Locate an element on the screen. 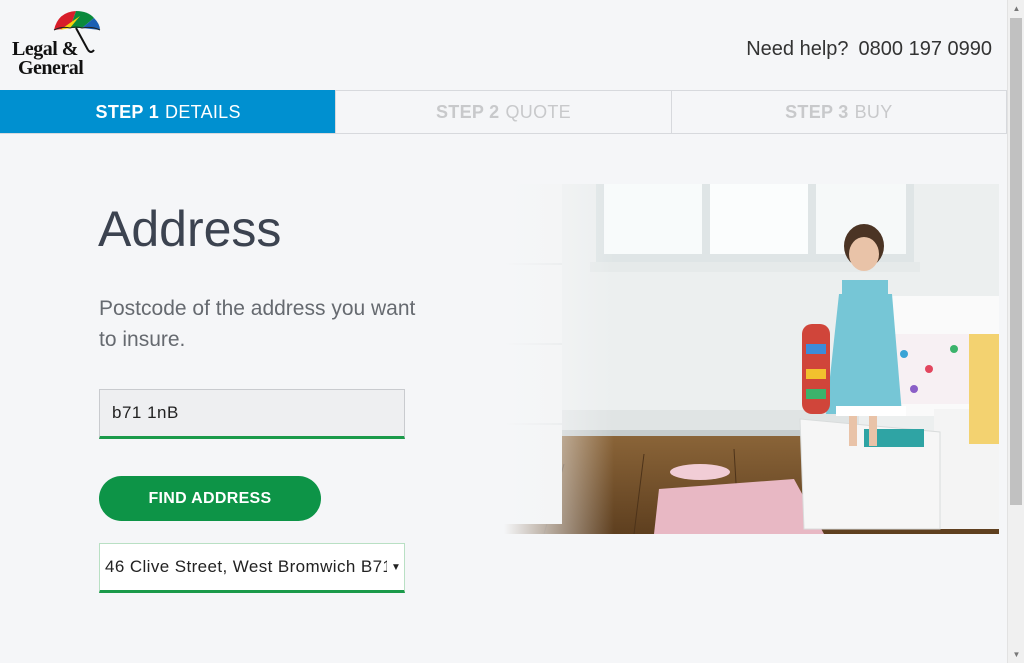 The height and width of the screenshot is (663, 1024). brand-wordmark: Legal & General is located at coordinates (48, 59).